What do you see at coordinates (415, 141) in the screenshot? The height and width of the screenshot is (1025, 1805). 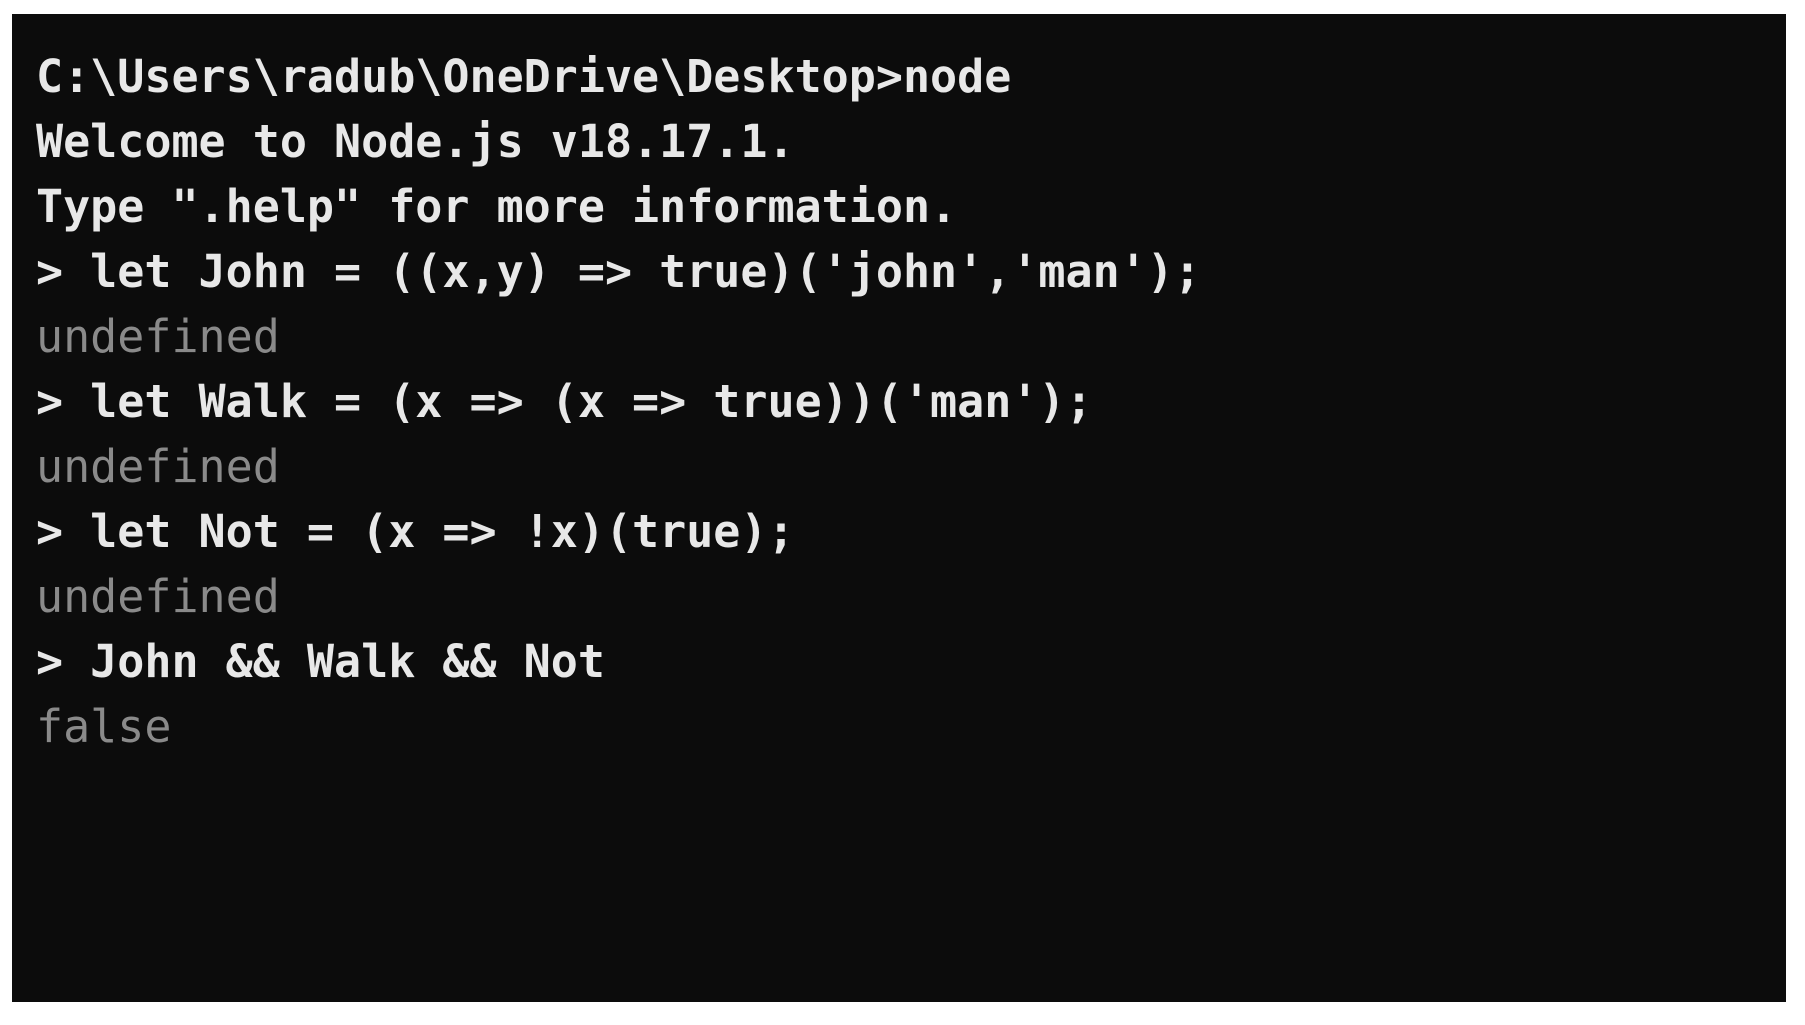 I see `terminal-line-node-welcome: Welcome to Node.js v18.17.1.` at bounding box center [415, 141].